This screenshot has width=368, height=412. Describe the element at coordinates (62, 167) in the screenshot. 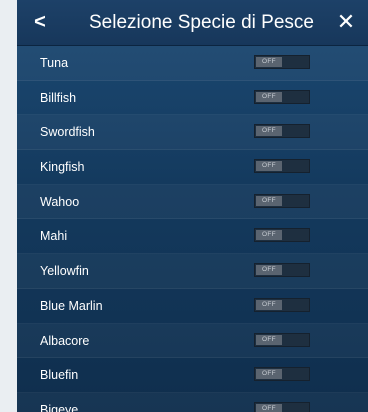

I see `species-label: Kingfish` at that location.